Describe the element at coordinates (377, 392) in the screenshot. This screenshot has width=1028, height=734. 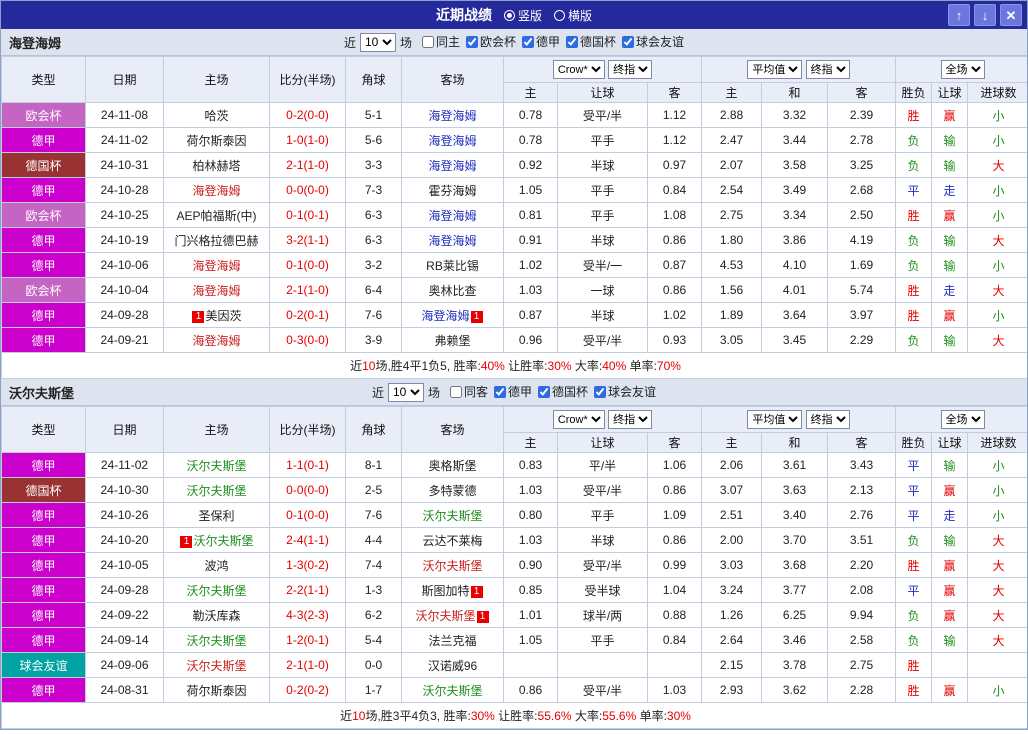
I see `near-label: 近` at that location.